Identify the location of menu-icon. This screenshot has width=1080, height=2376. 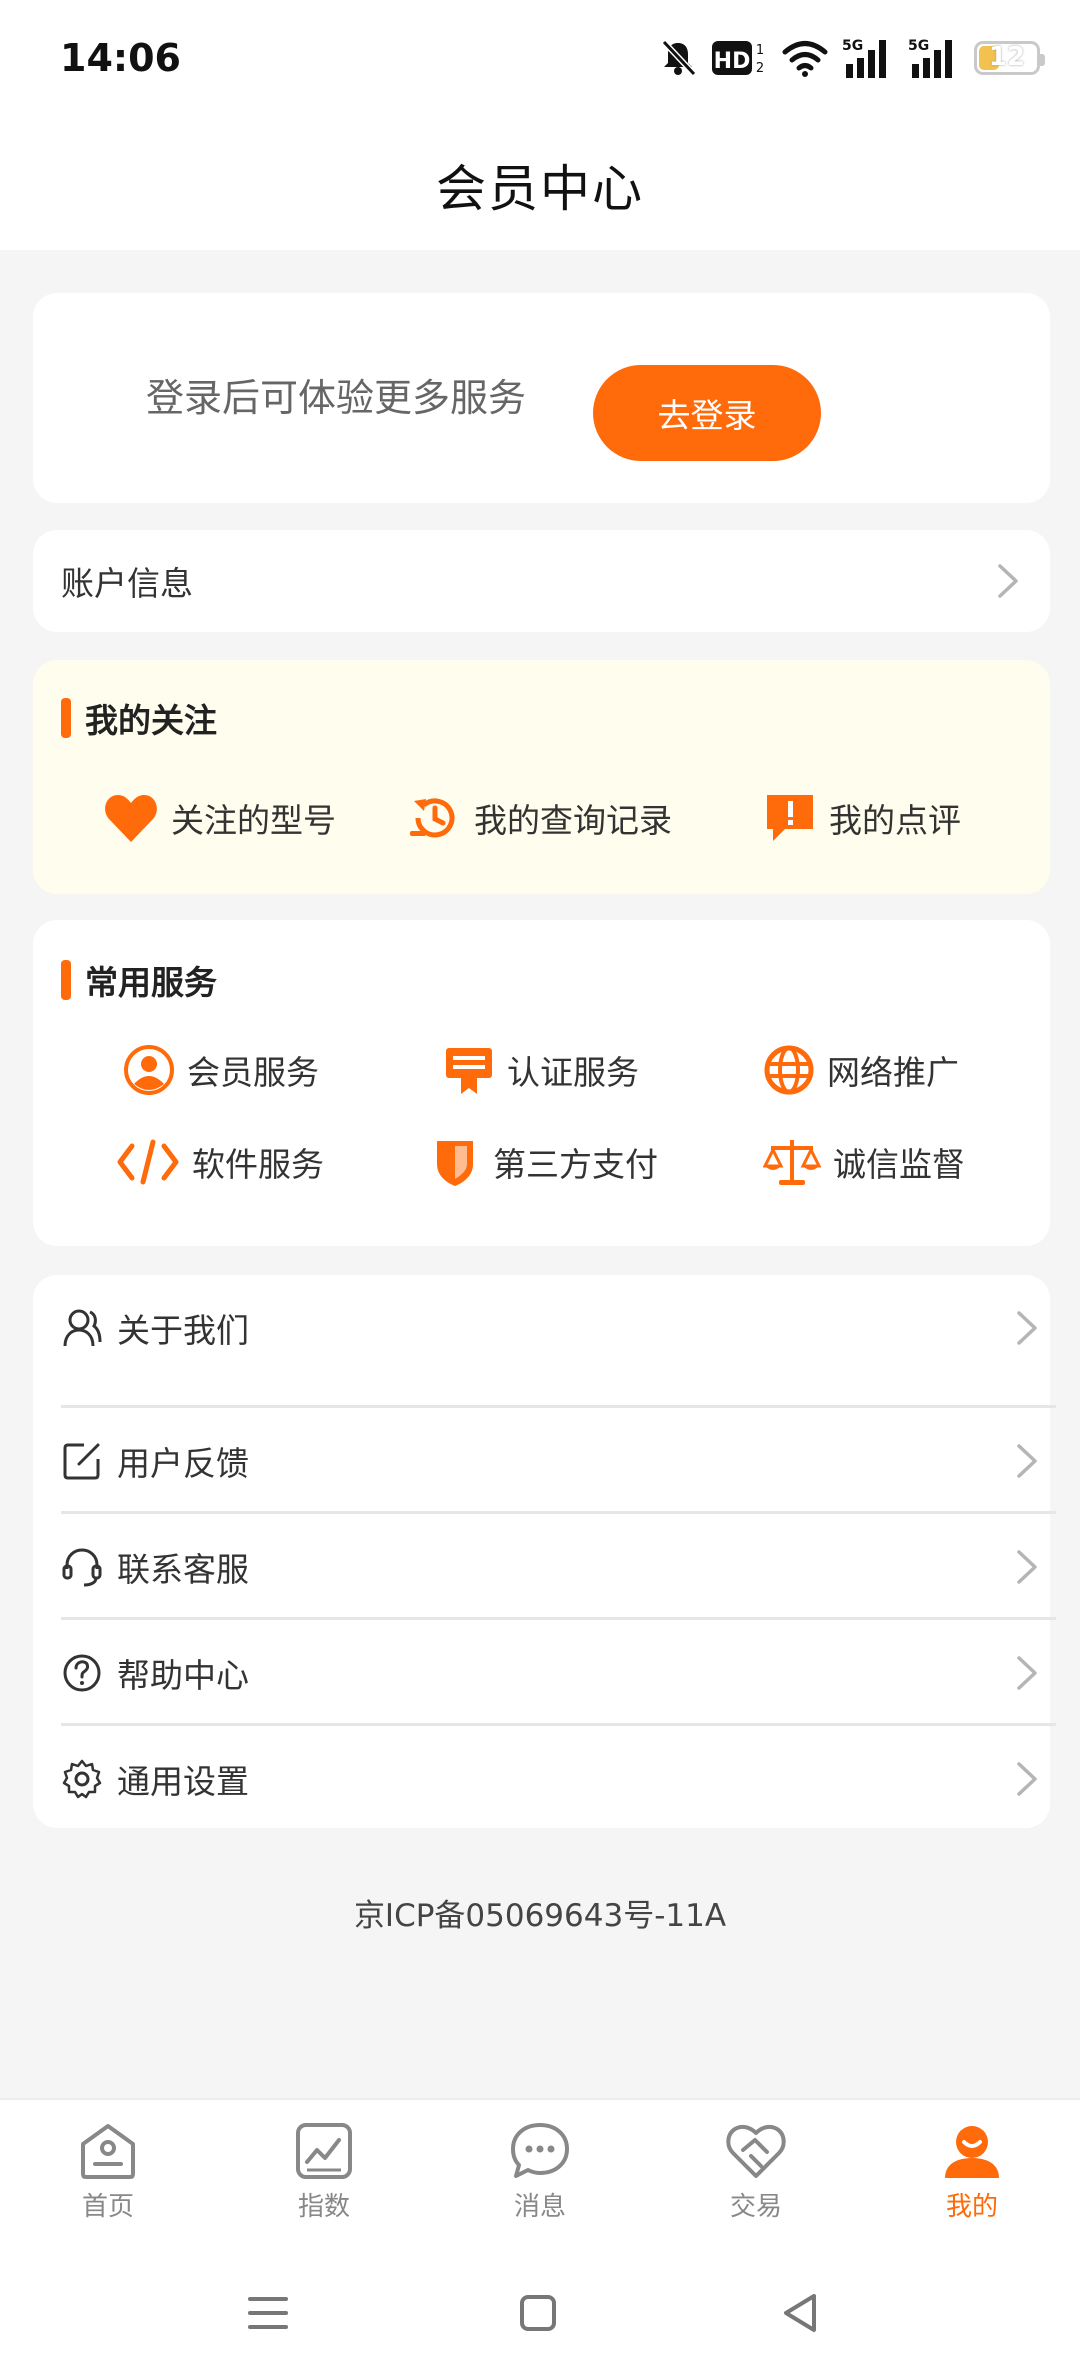
(268, 2313).